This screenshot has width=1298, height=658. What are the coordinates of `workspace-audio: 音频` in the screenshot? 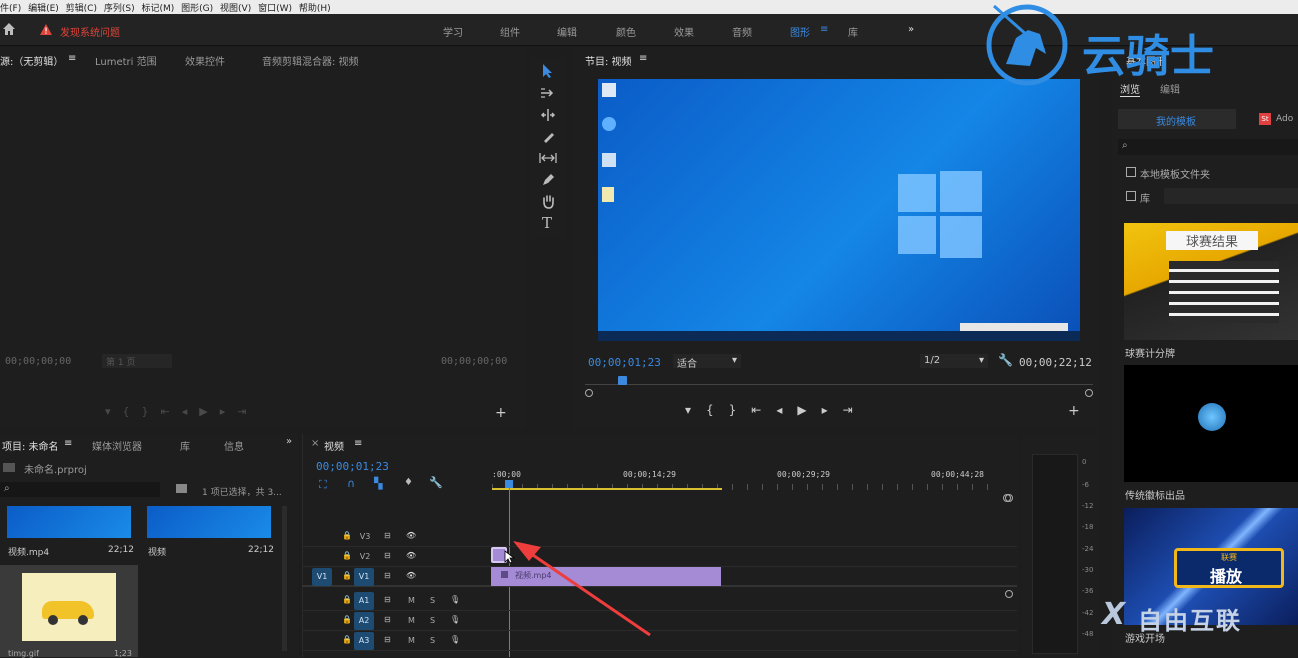 It's located at (742, 31).